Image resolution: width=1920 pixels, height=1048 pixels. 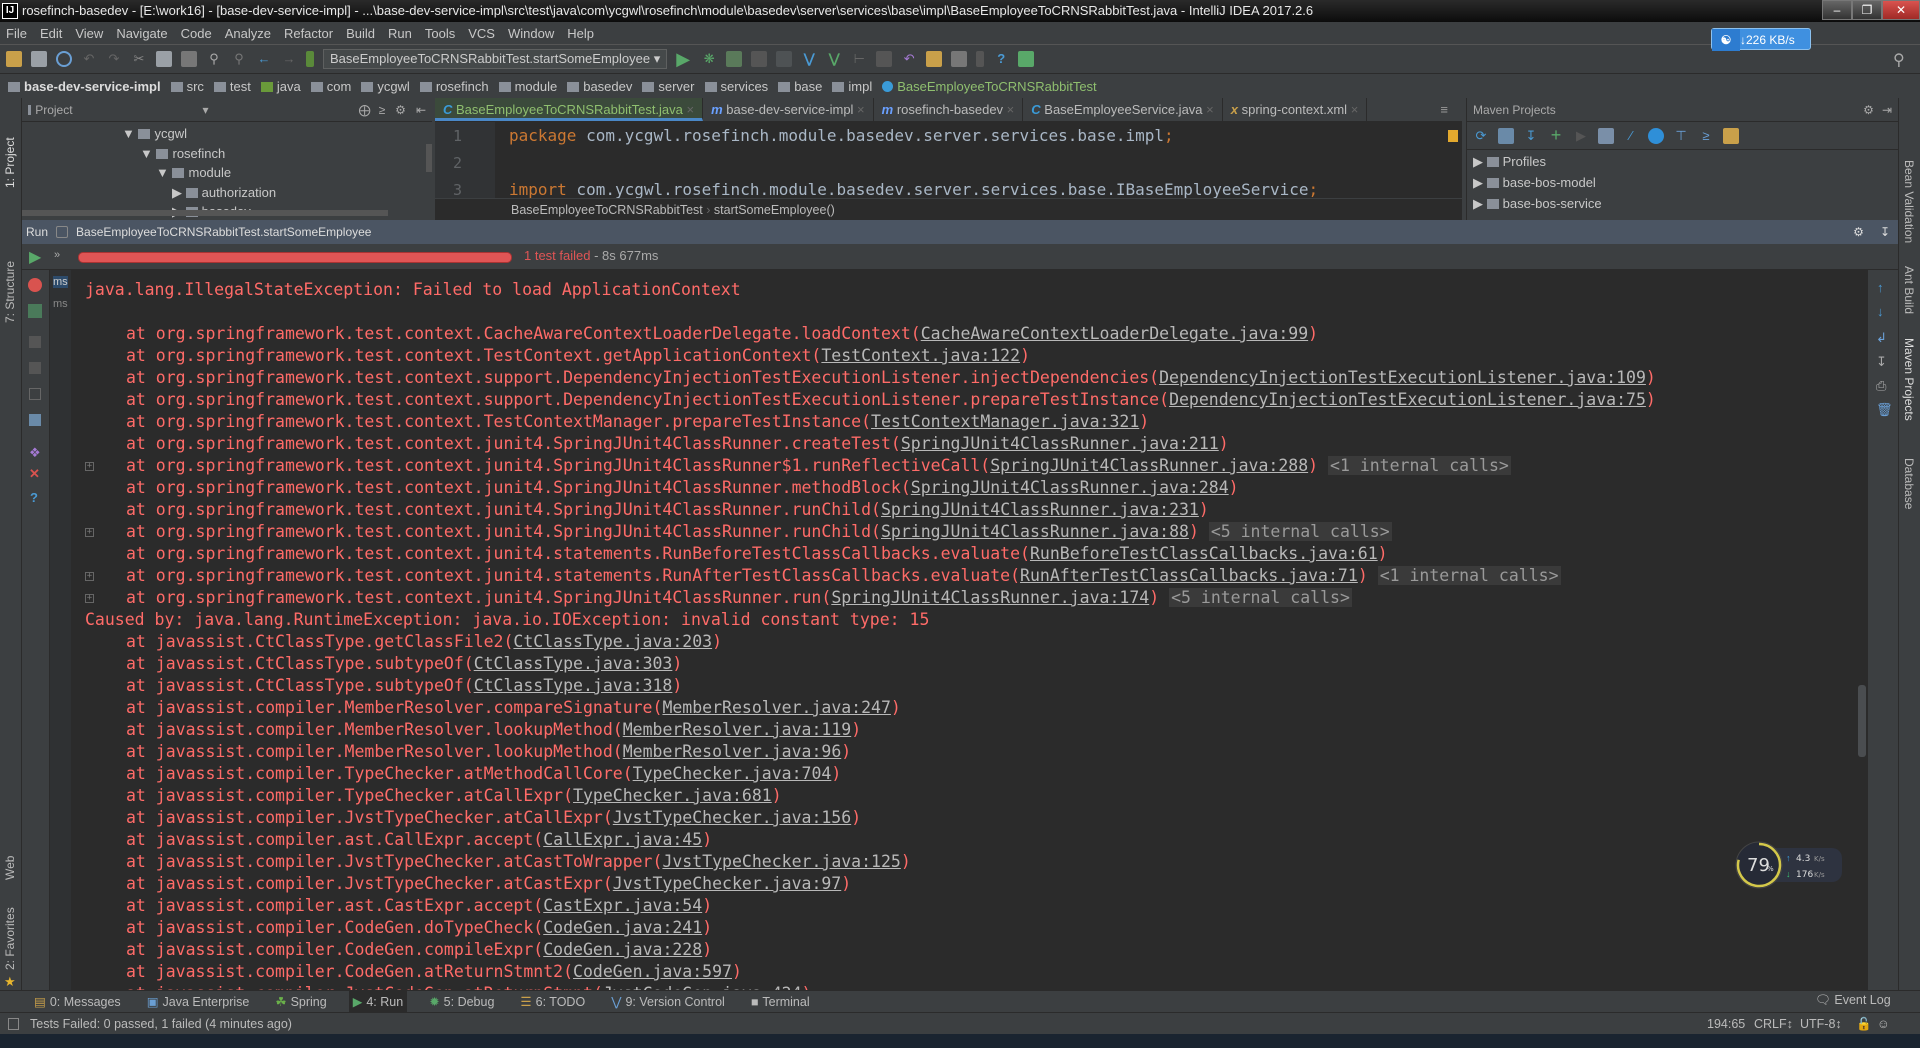 What do you see at coordinates (385, 86) in the screenshot?
I see `breadcrumb-item: ycgwl` at bounding box center [385, 86].